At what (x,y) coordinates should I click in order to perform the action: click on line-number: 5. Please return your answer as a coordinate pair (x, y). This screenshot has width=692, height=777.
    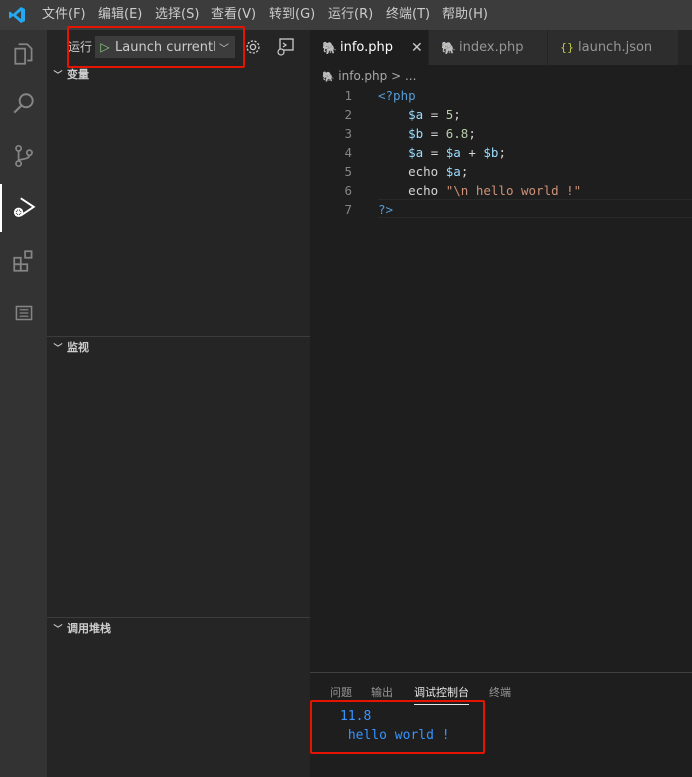
    Looking at the image, I should click on (348, 171).